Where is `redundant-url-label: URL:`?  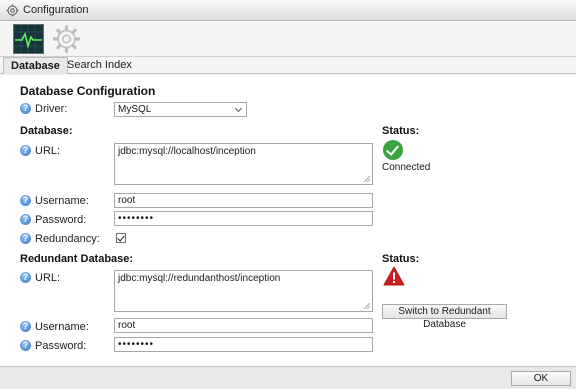 redundant-url-label: URL: is located at coordinates (48, 278).